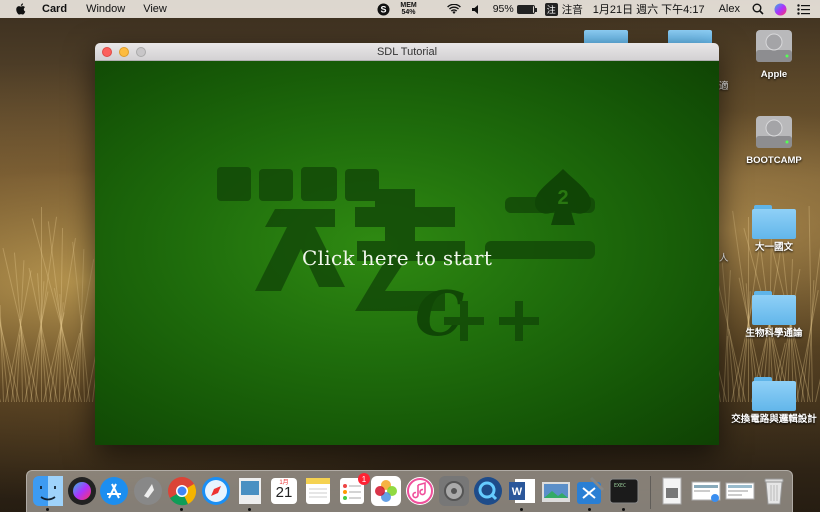  I want to click on desktop-icon-label: 大一國文, so click(773, 247).